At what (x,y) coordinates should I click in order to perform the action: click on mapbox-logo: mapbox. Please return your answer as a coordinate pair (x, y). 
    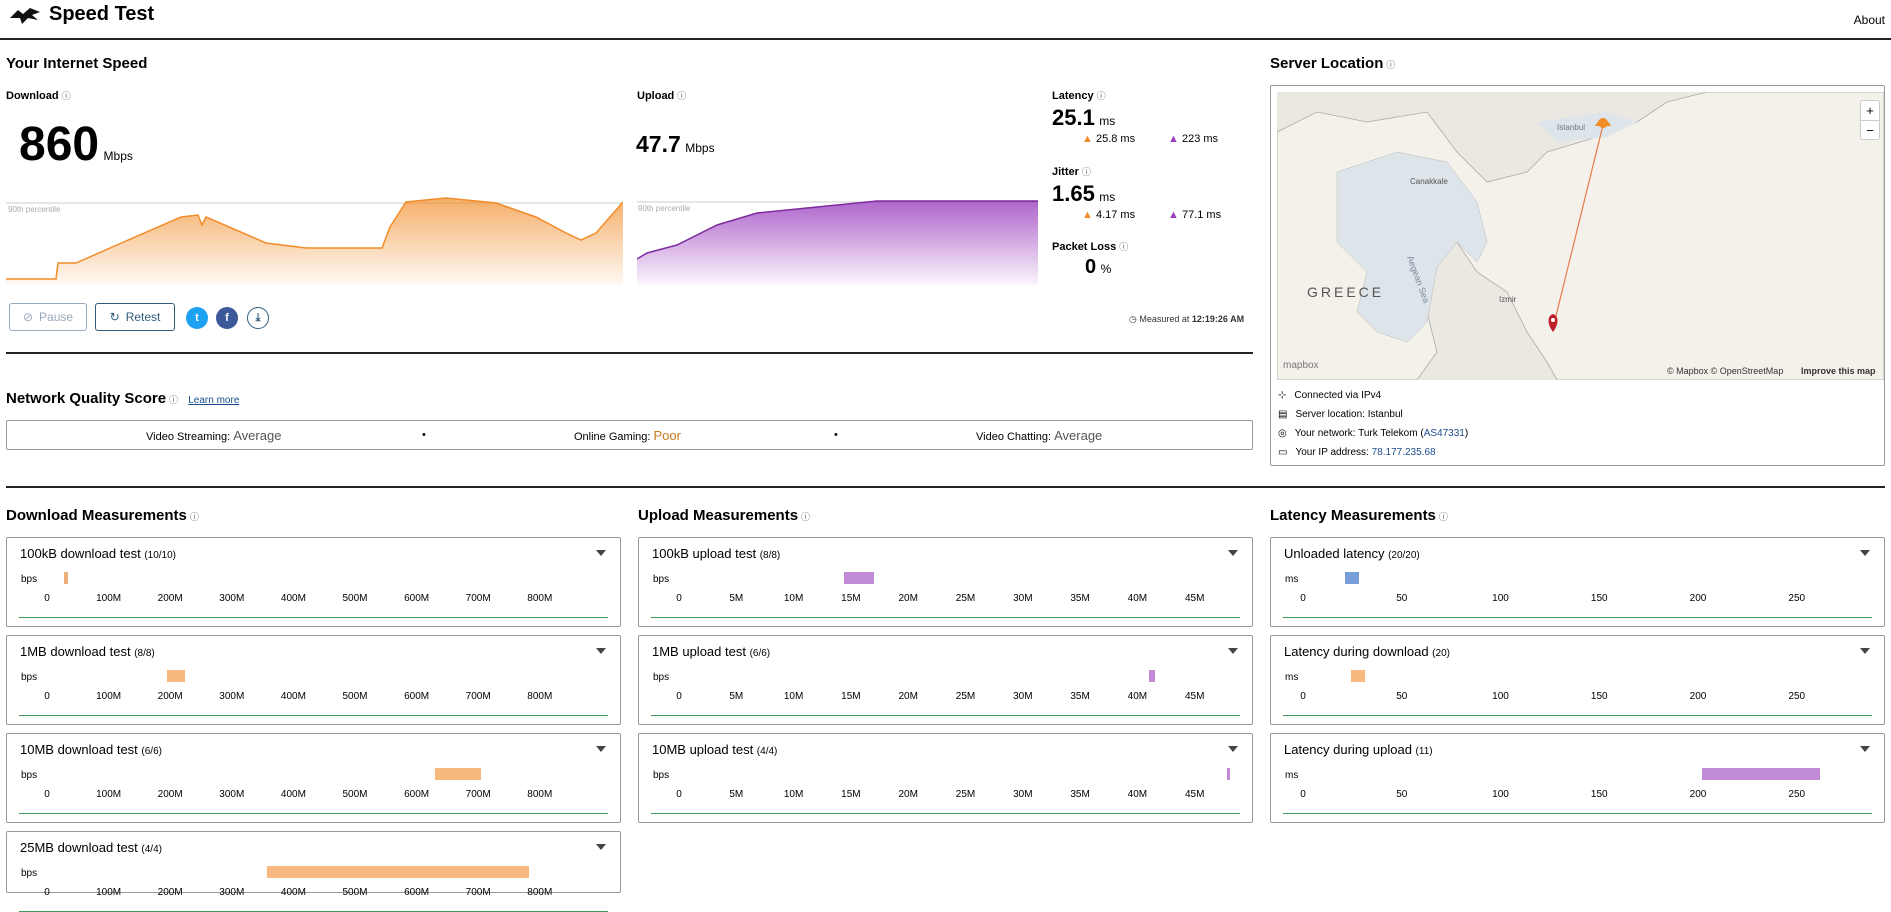
    Looking at the image, I should click on (1301, 365).